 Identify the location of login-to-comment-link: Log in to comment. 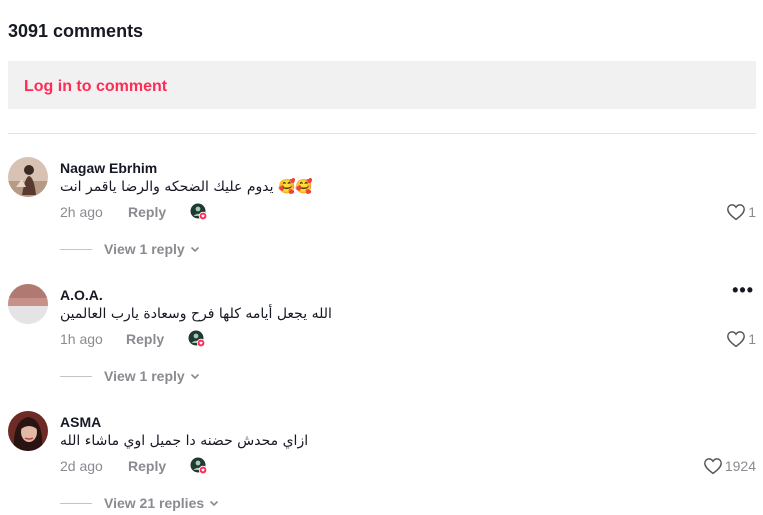
(95, 87).